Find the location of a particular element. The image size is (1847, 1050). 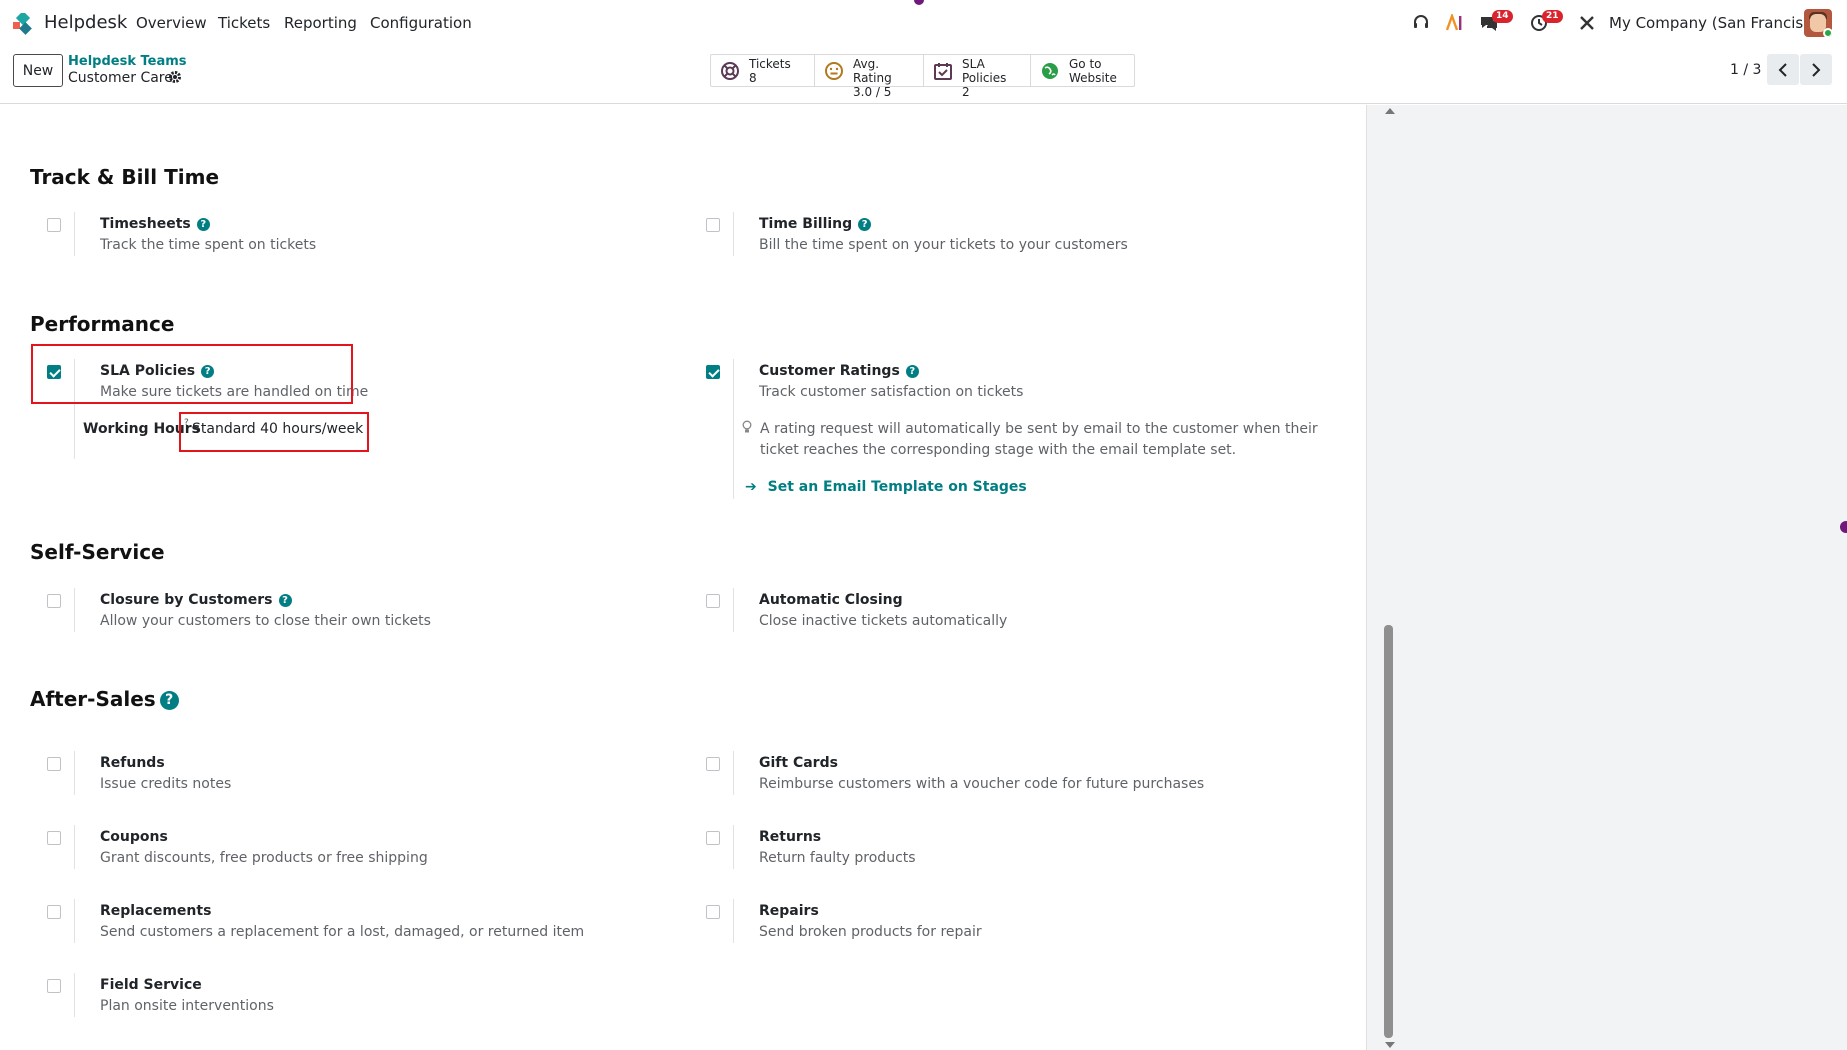

smiley-icon is located at coordinates (834, 71).